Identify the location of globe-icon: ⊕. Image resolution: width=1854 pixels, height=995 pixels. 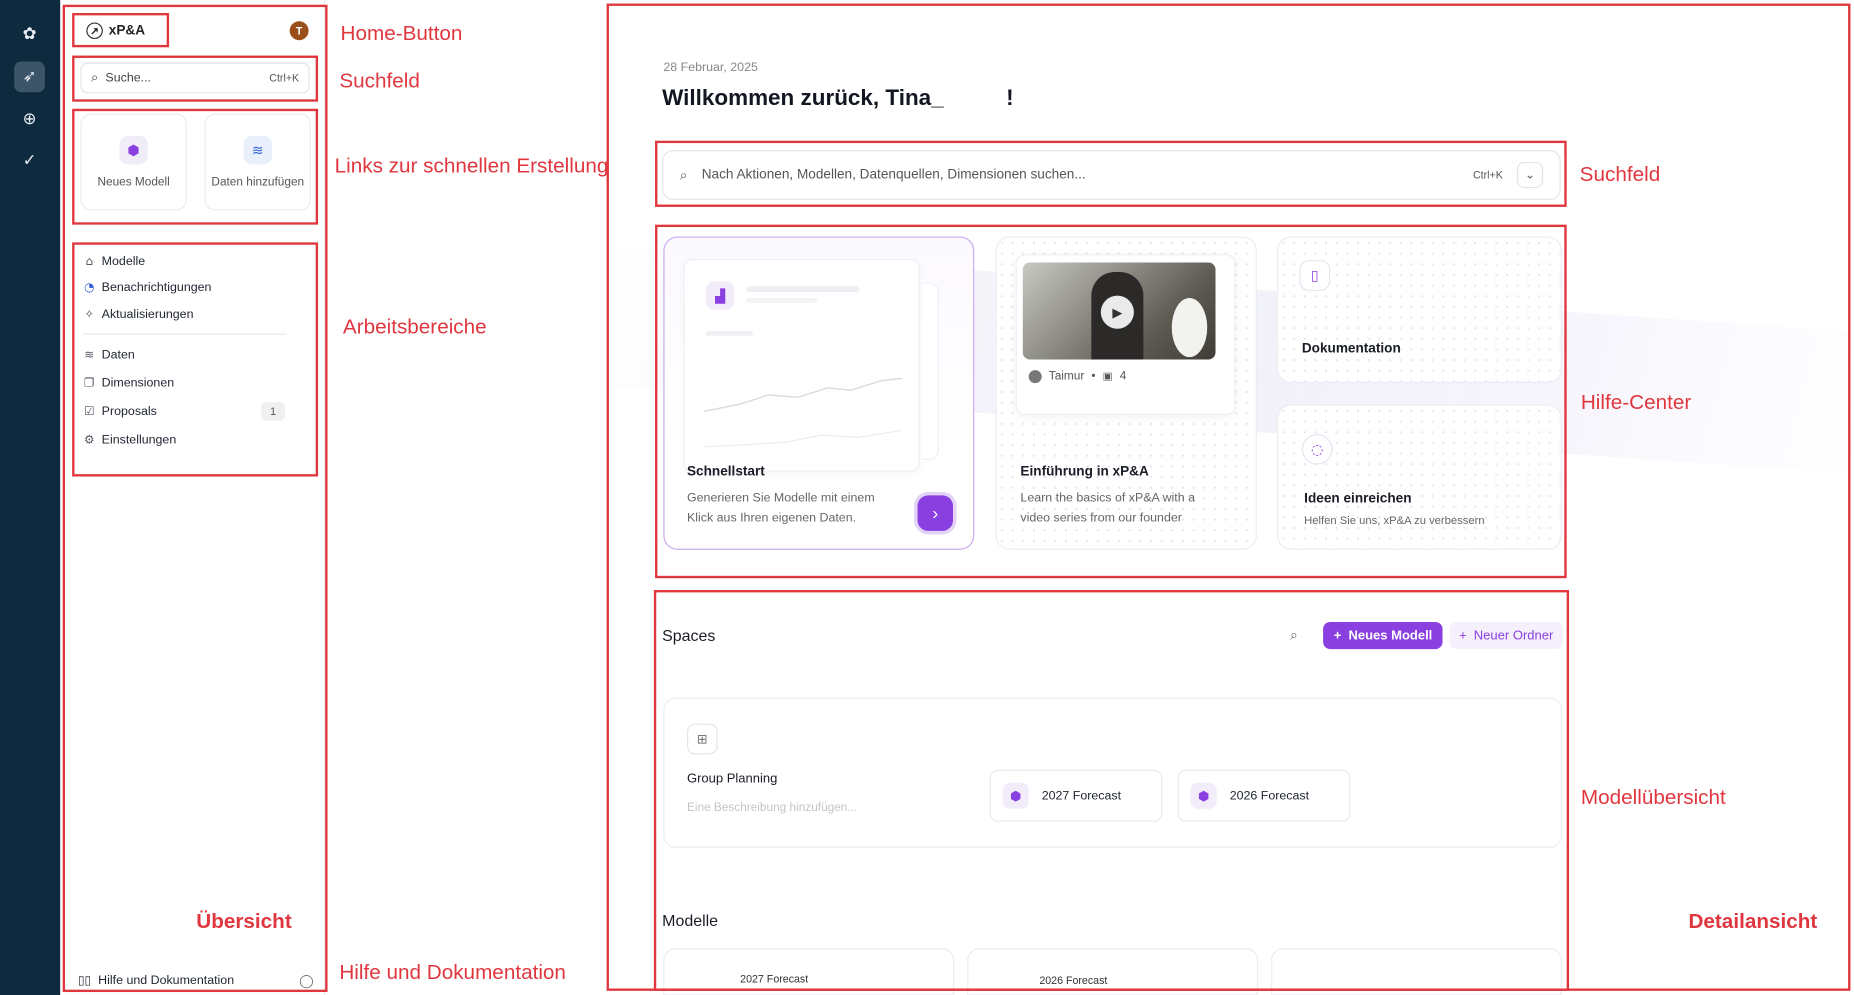
(29, 119).